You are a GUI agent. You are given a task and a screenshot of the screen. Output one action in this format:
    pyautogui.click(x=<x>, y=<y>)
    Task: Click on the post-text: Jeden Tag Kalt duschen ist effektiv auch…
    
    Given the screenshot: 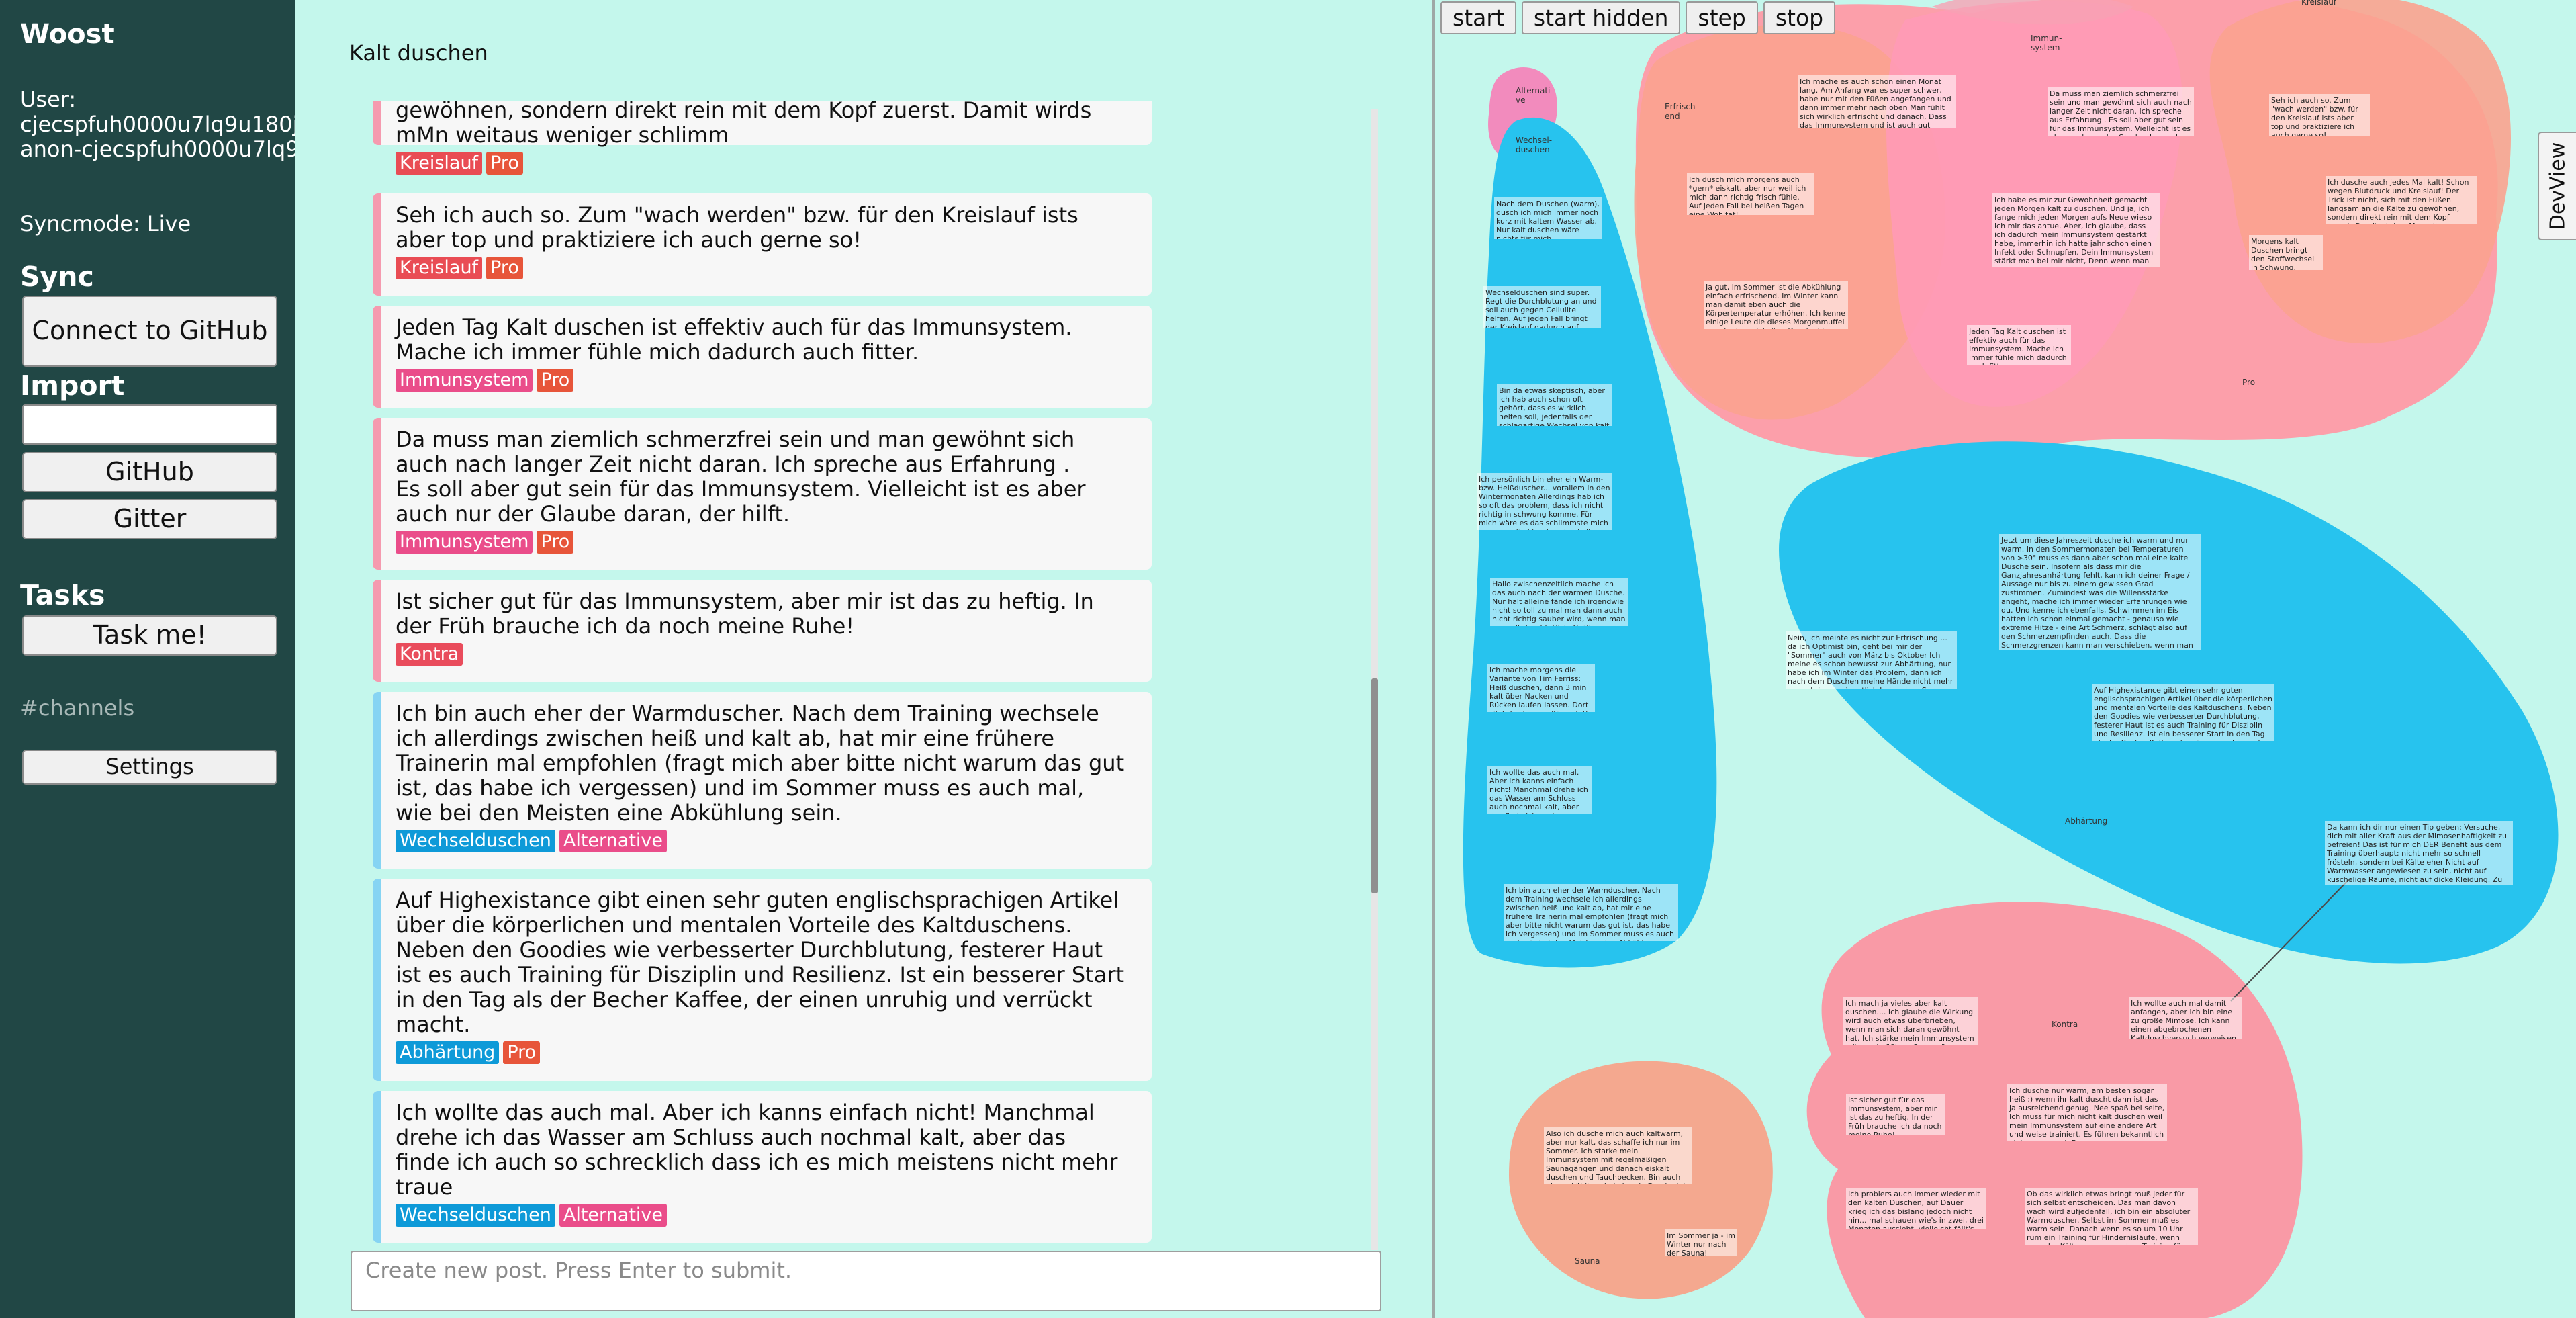 What is the action you would take?
    pyautogui.click(x=734, y=339)
    